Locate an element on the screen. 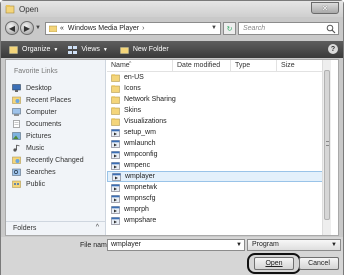 Image resolution: width=344 pixels, height=275 pixels. file-row: wmpnscfg is located at coordinates (219, 198).